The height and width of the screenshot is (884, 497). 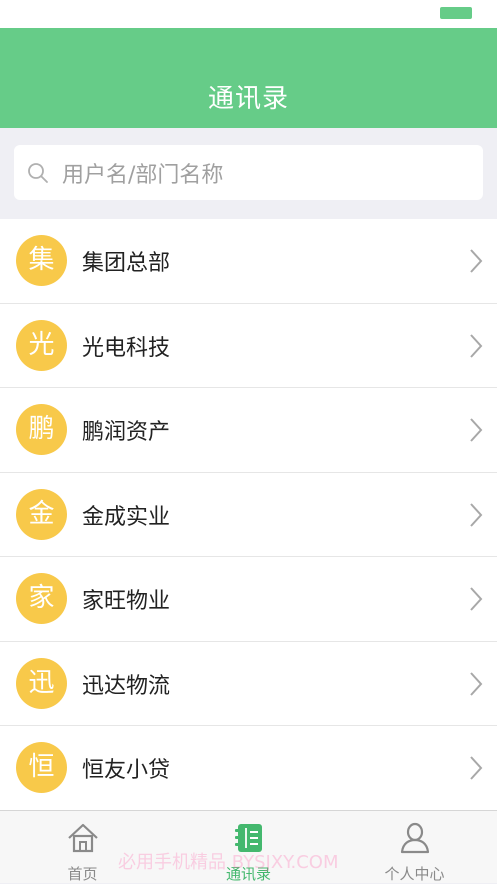 I want to click on avatar: 恒, so click(x=41, y=767).